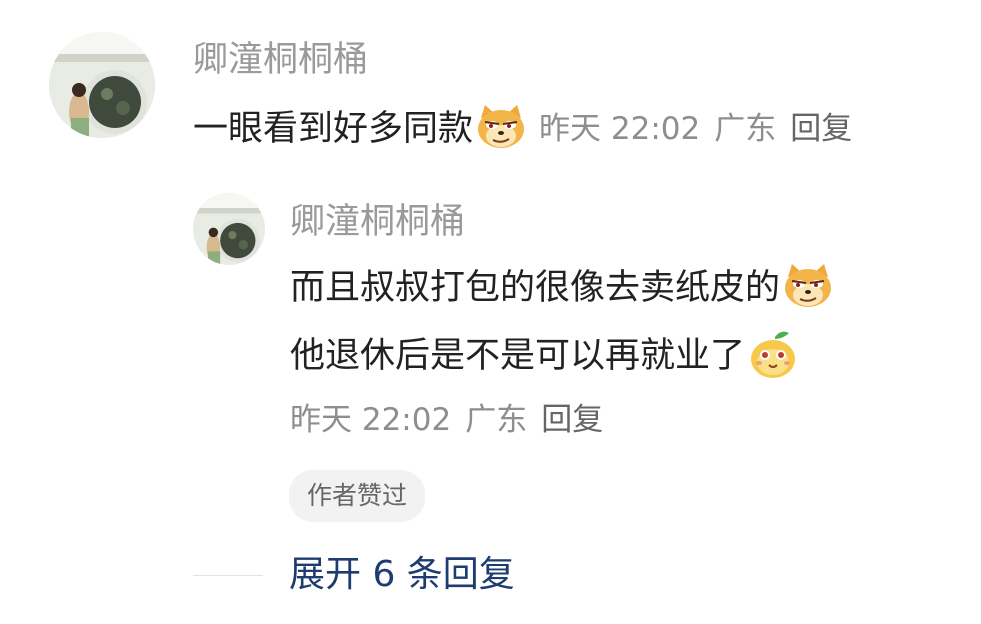  Describe the element at coordinates (102, 85) in the screenshot. I see `avatar` at that location.